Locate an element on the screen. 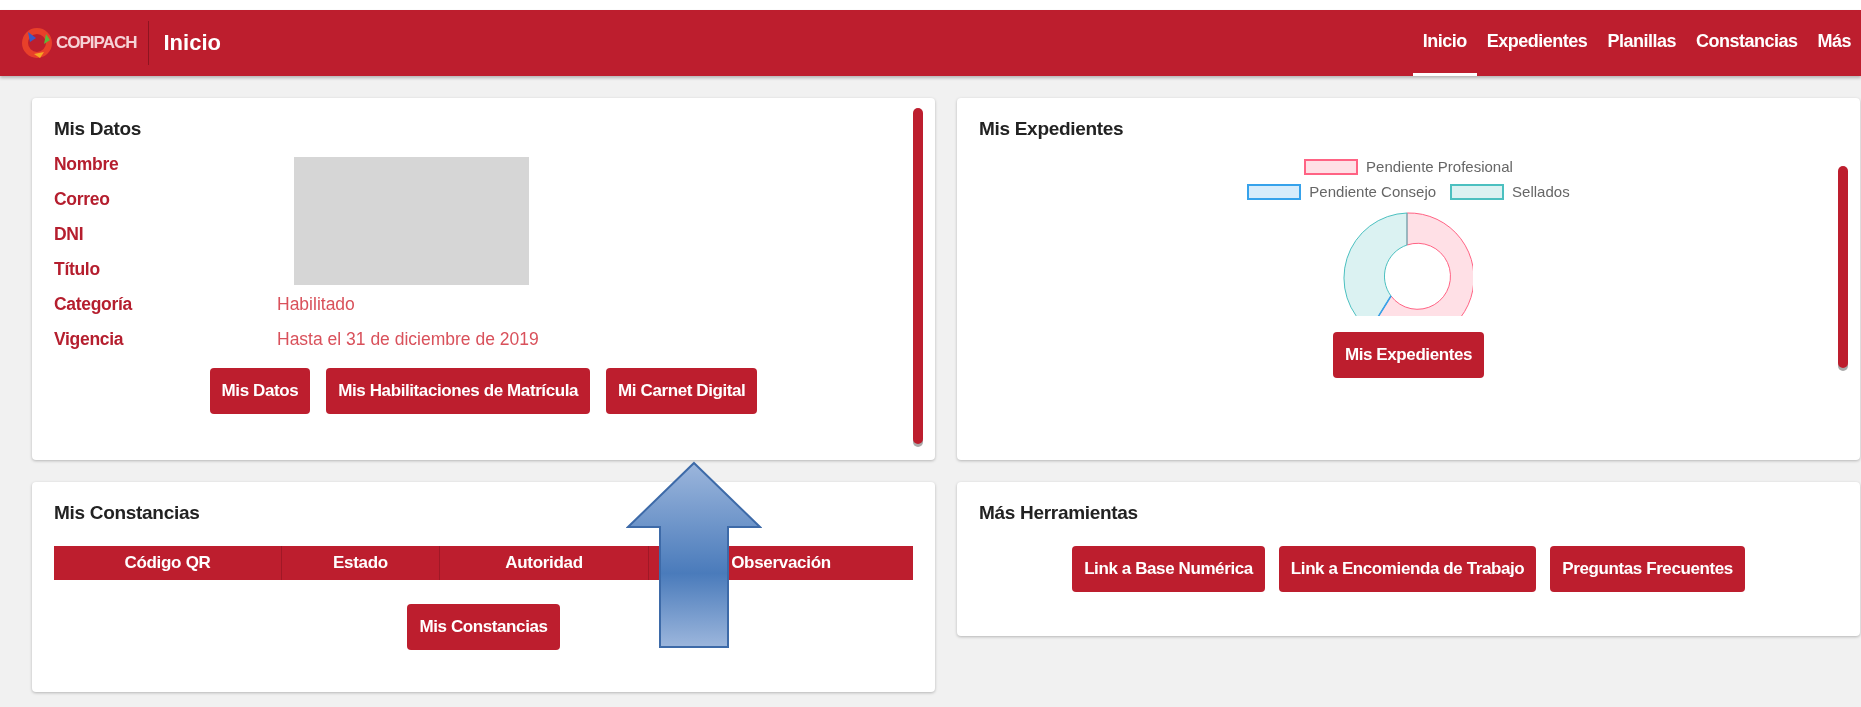 Image resolution: width=1861 pixels, height=707 pixels. logo-icon is located at coordinates (37, 43).